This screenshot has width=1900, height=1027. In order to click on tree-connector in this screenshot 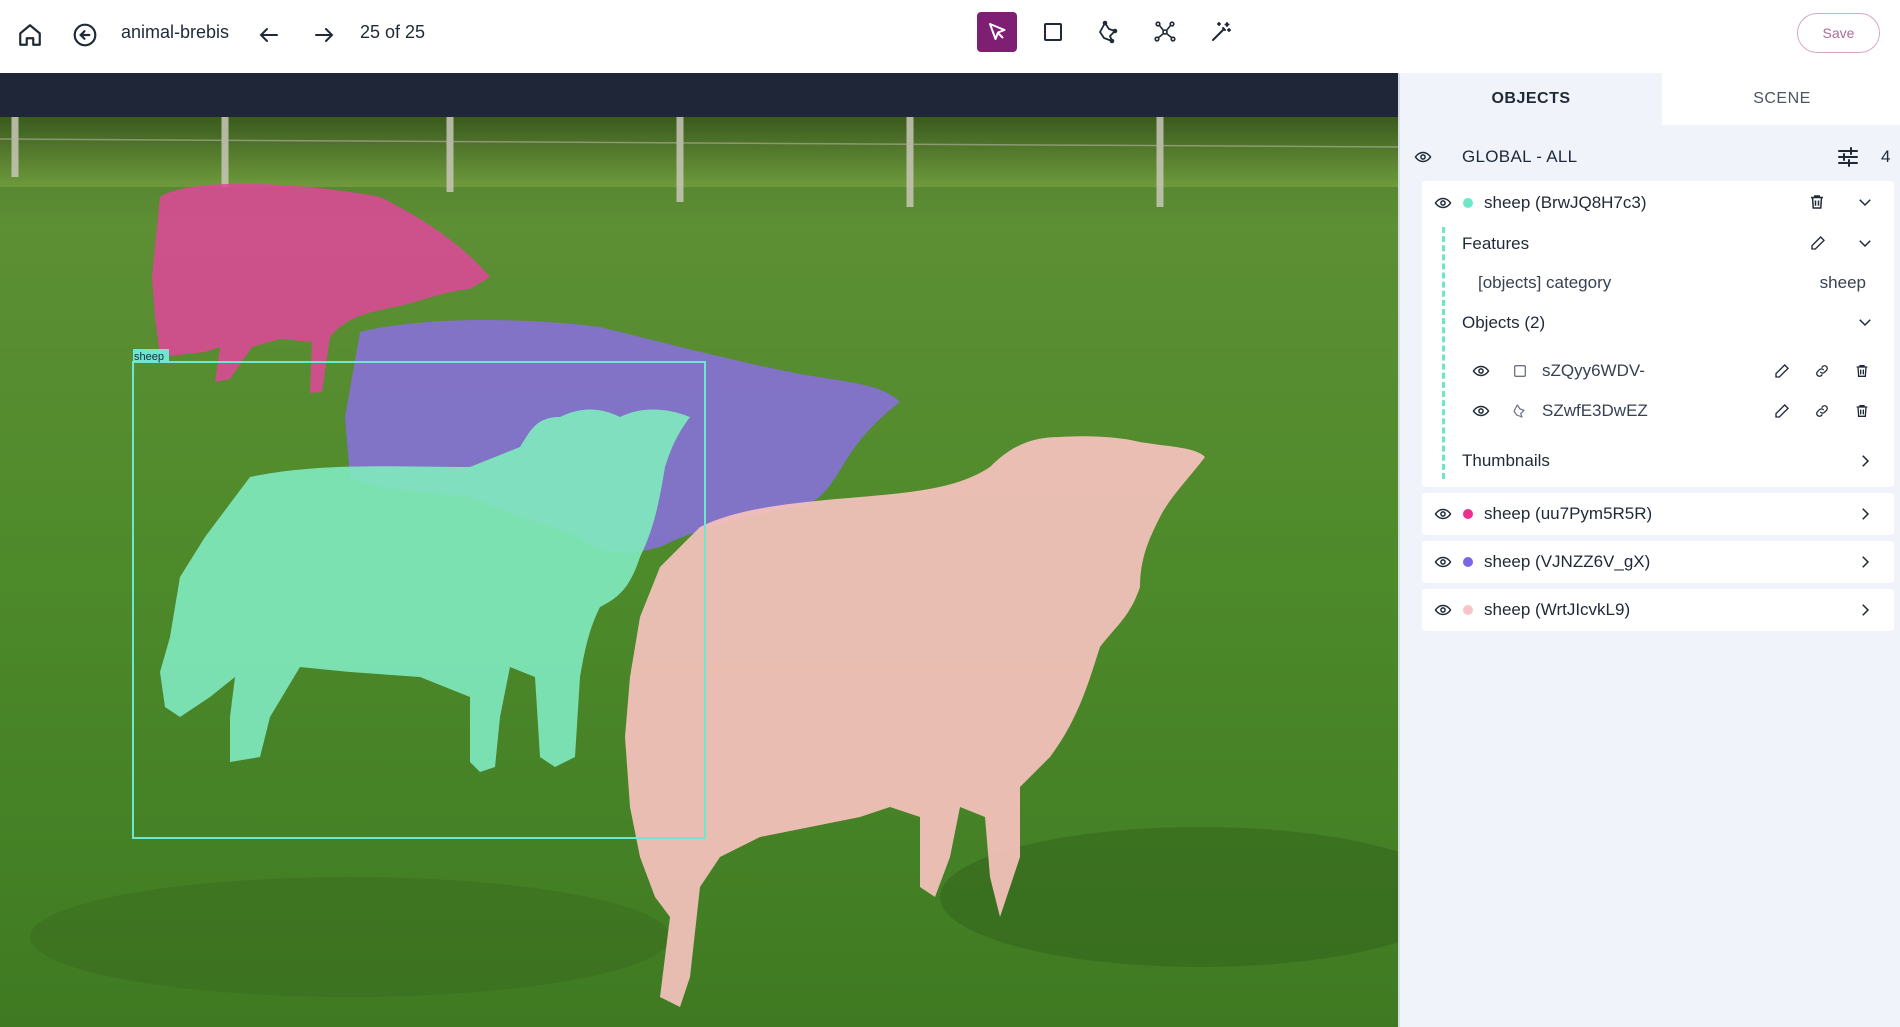, I will do `click(1443, 353)`.